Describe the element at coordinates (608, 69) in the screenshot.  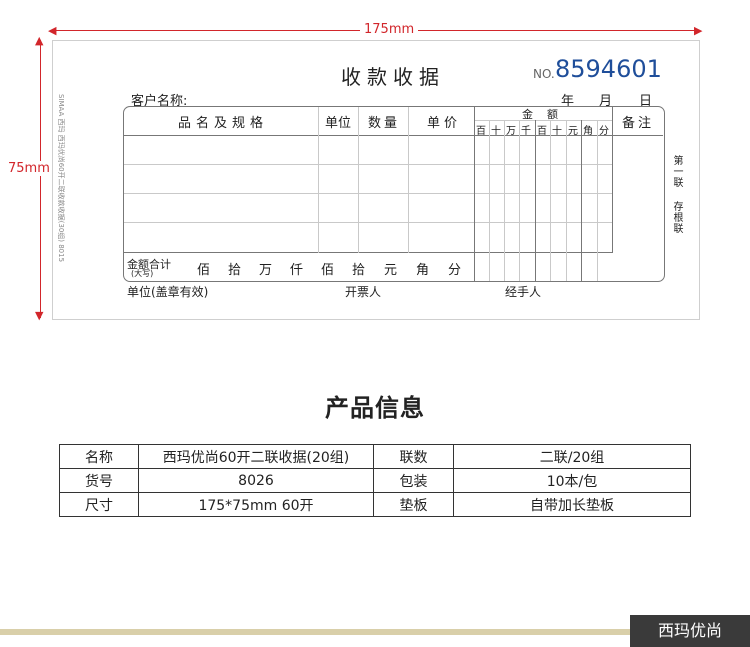
I see `receipt-number: 8594601` at that location.